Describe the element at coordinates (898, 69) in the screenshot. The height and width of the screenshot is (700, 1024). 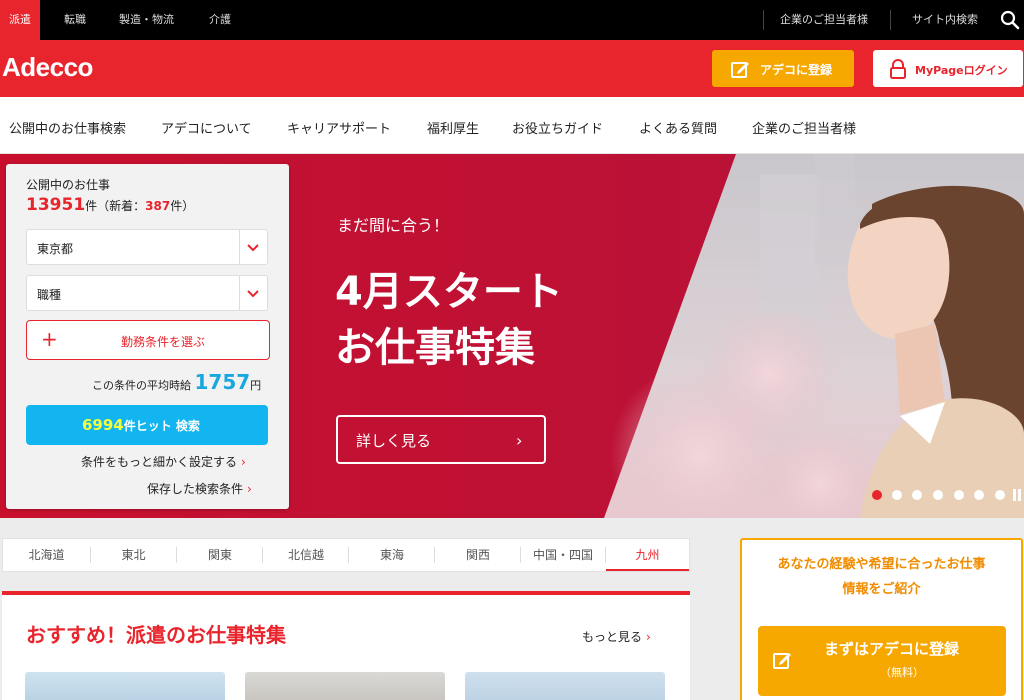
I see `lock-icon` at that location.